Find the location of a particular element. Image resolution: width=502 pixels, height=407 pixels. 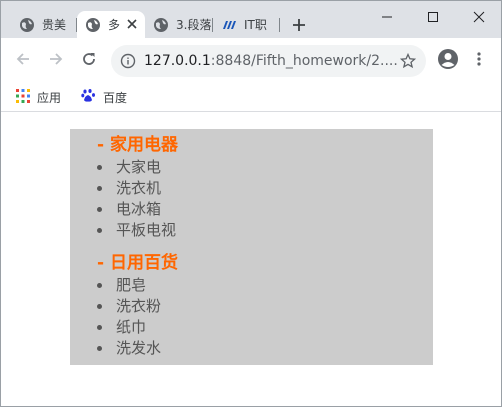

close-window-button is located at coordinates (478, 17).